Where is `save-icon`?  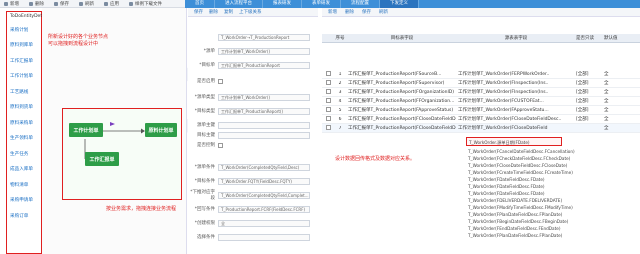
save-icon is located at coordinates (56, 3).